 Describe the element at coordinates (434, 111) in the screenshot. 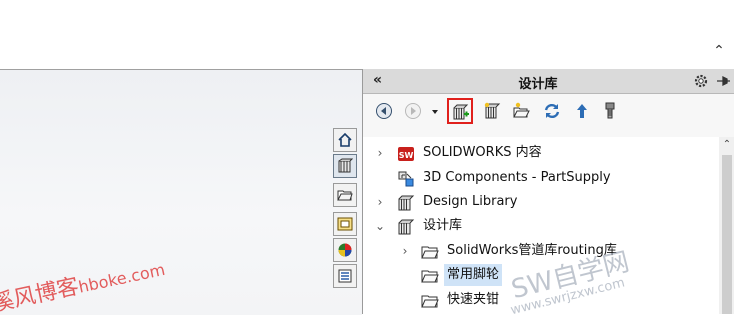

I see `dropdown-arrow-icon` at that location.